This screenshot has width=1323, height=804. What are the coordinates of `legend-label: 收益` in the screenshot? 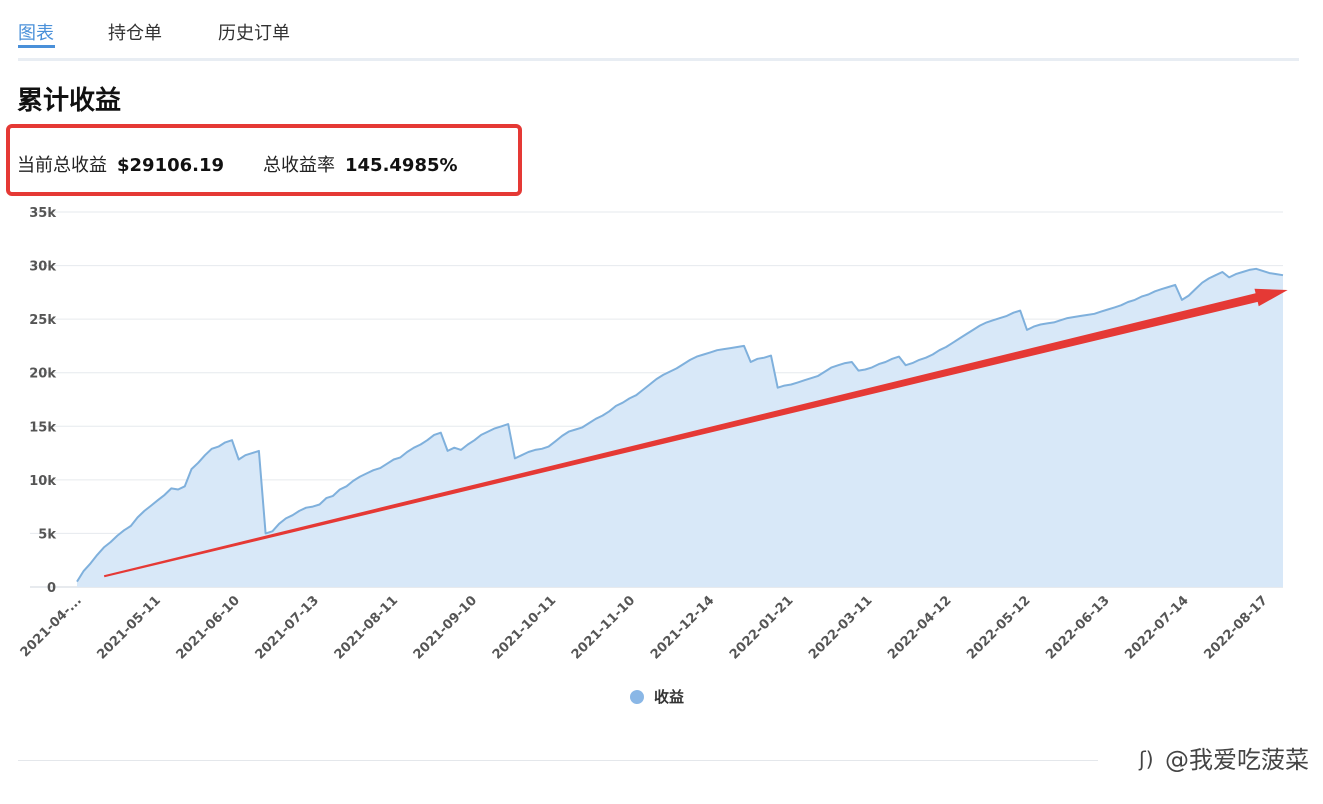 It's located at (669, 697).